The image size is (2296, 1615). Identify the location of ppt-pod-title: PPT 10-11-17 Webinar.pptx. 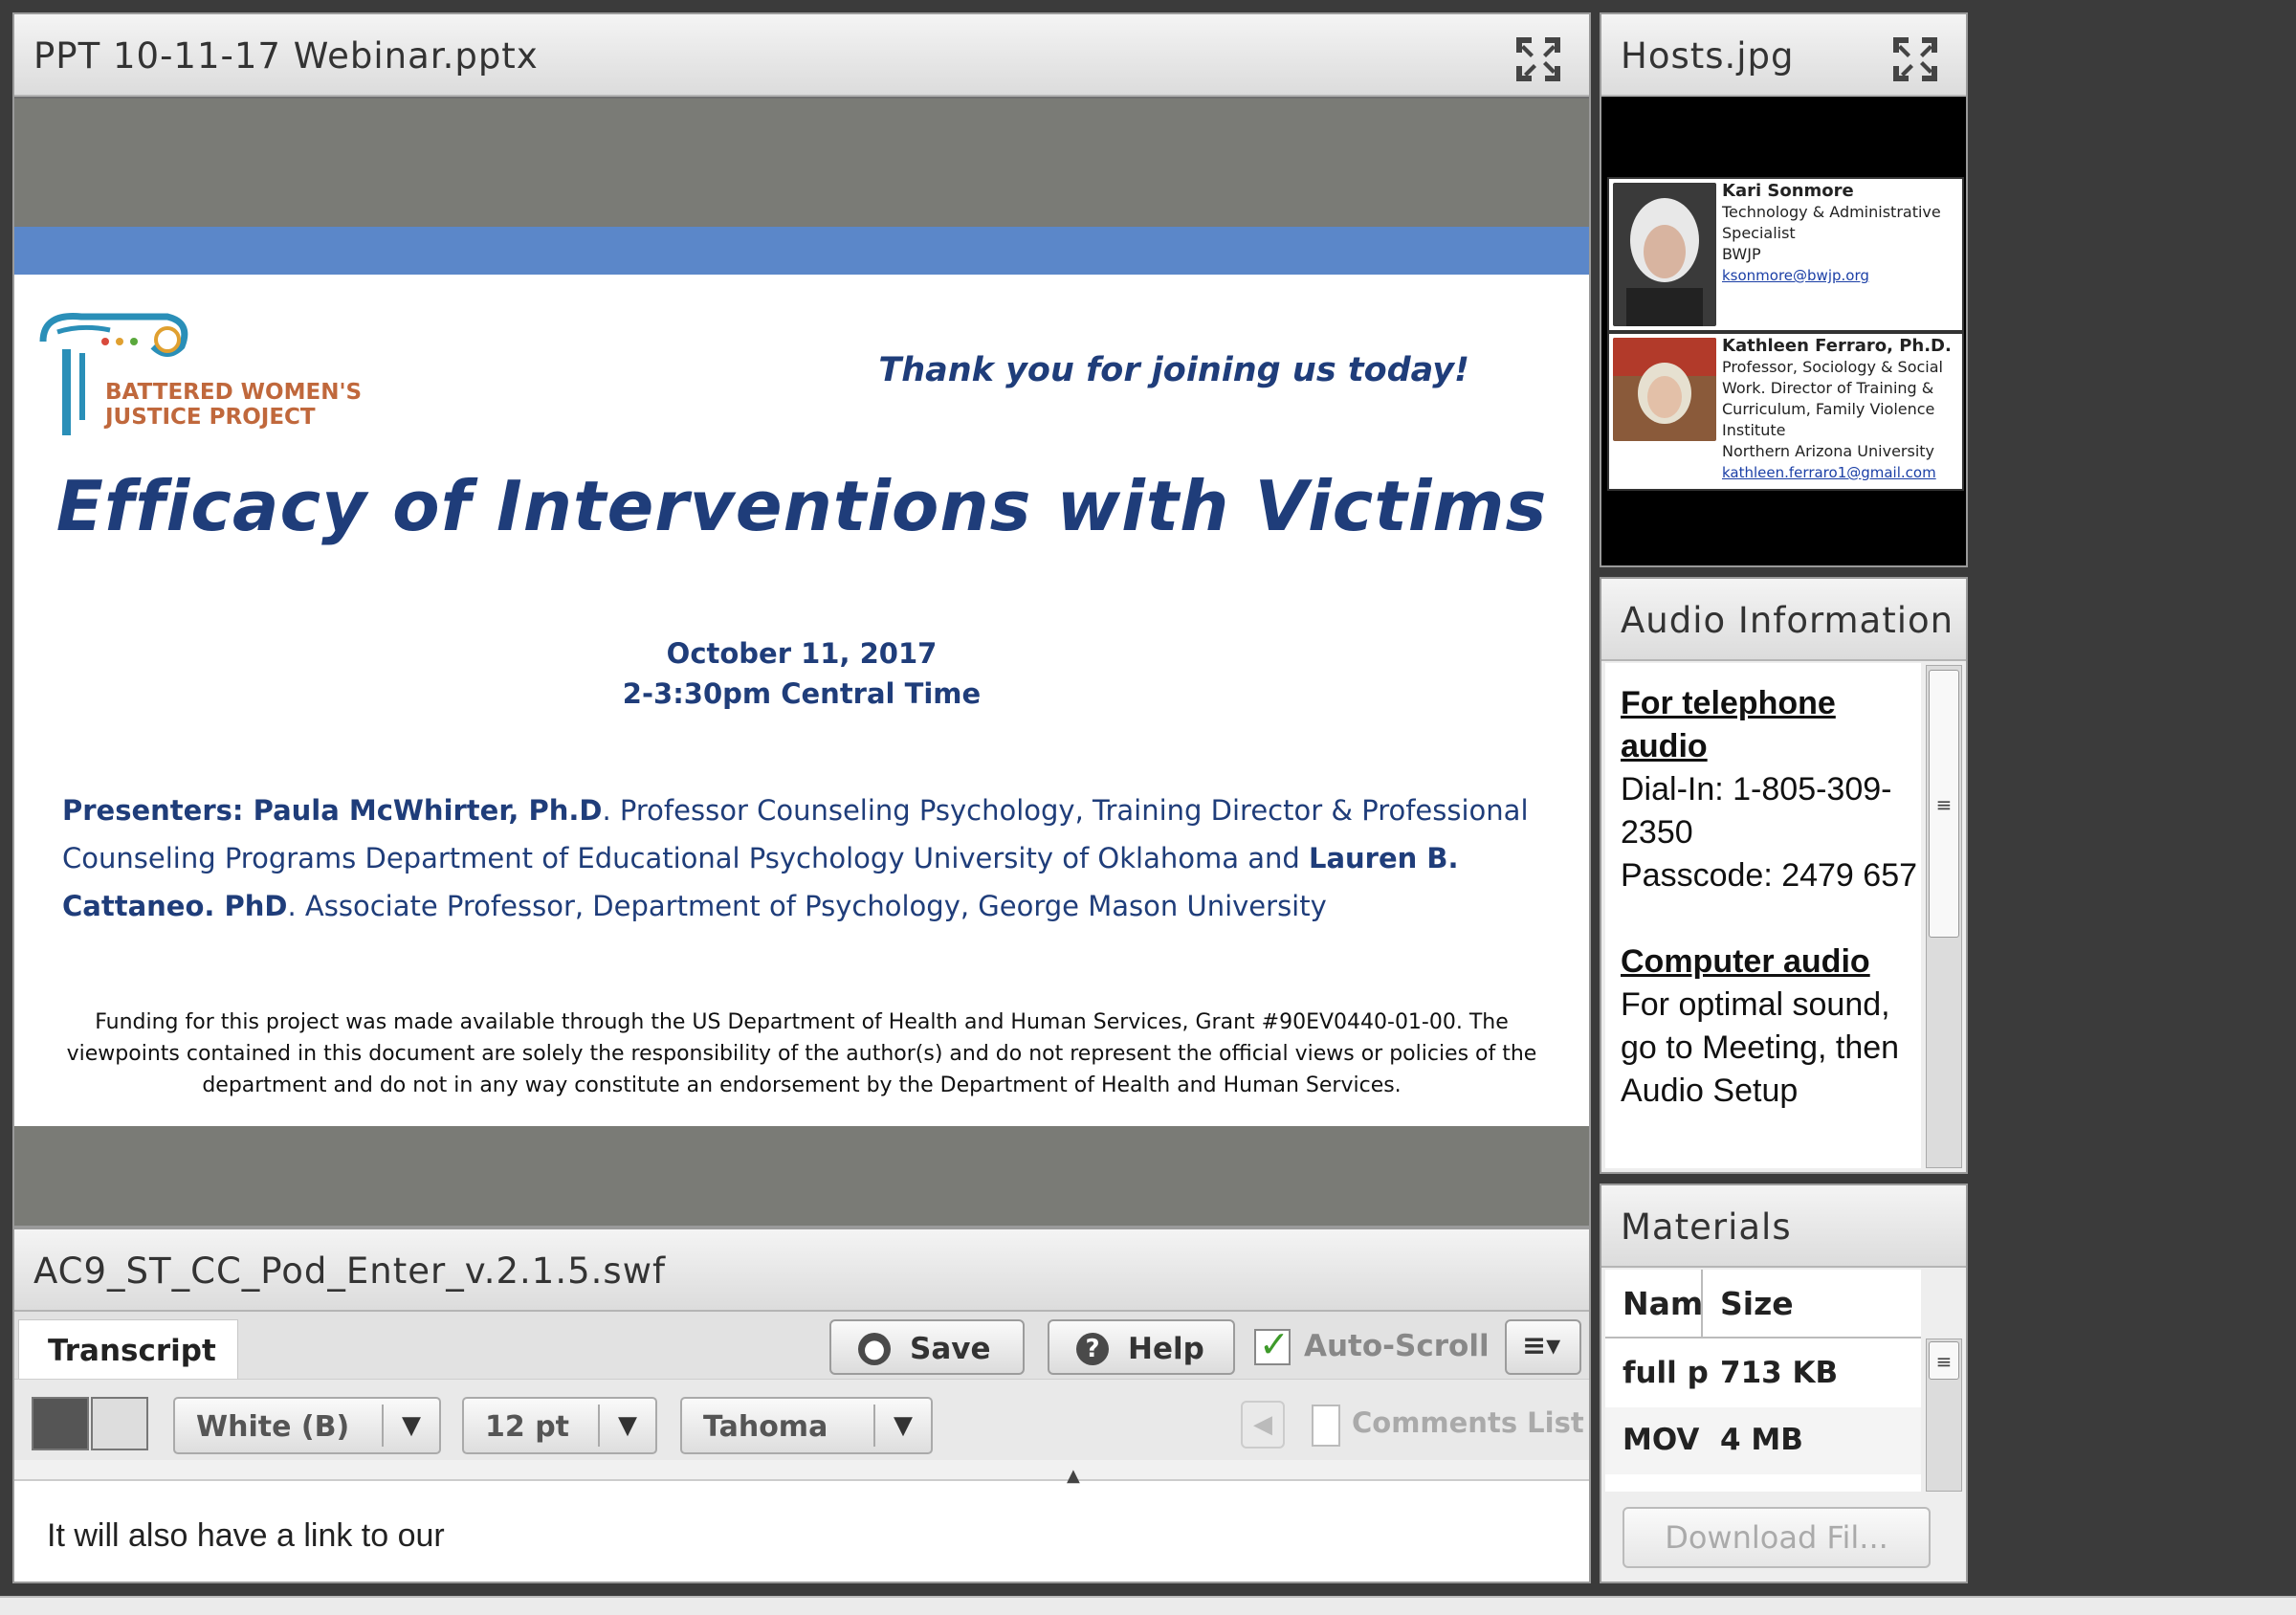
(286, 56).